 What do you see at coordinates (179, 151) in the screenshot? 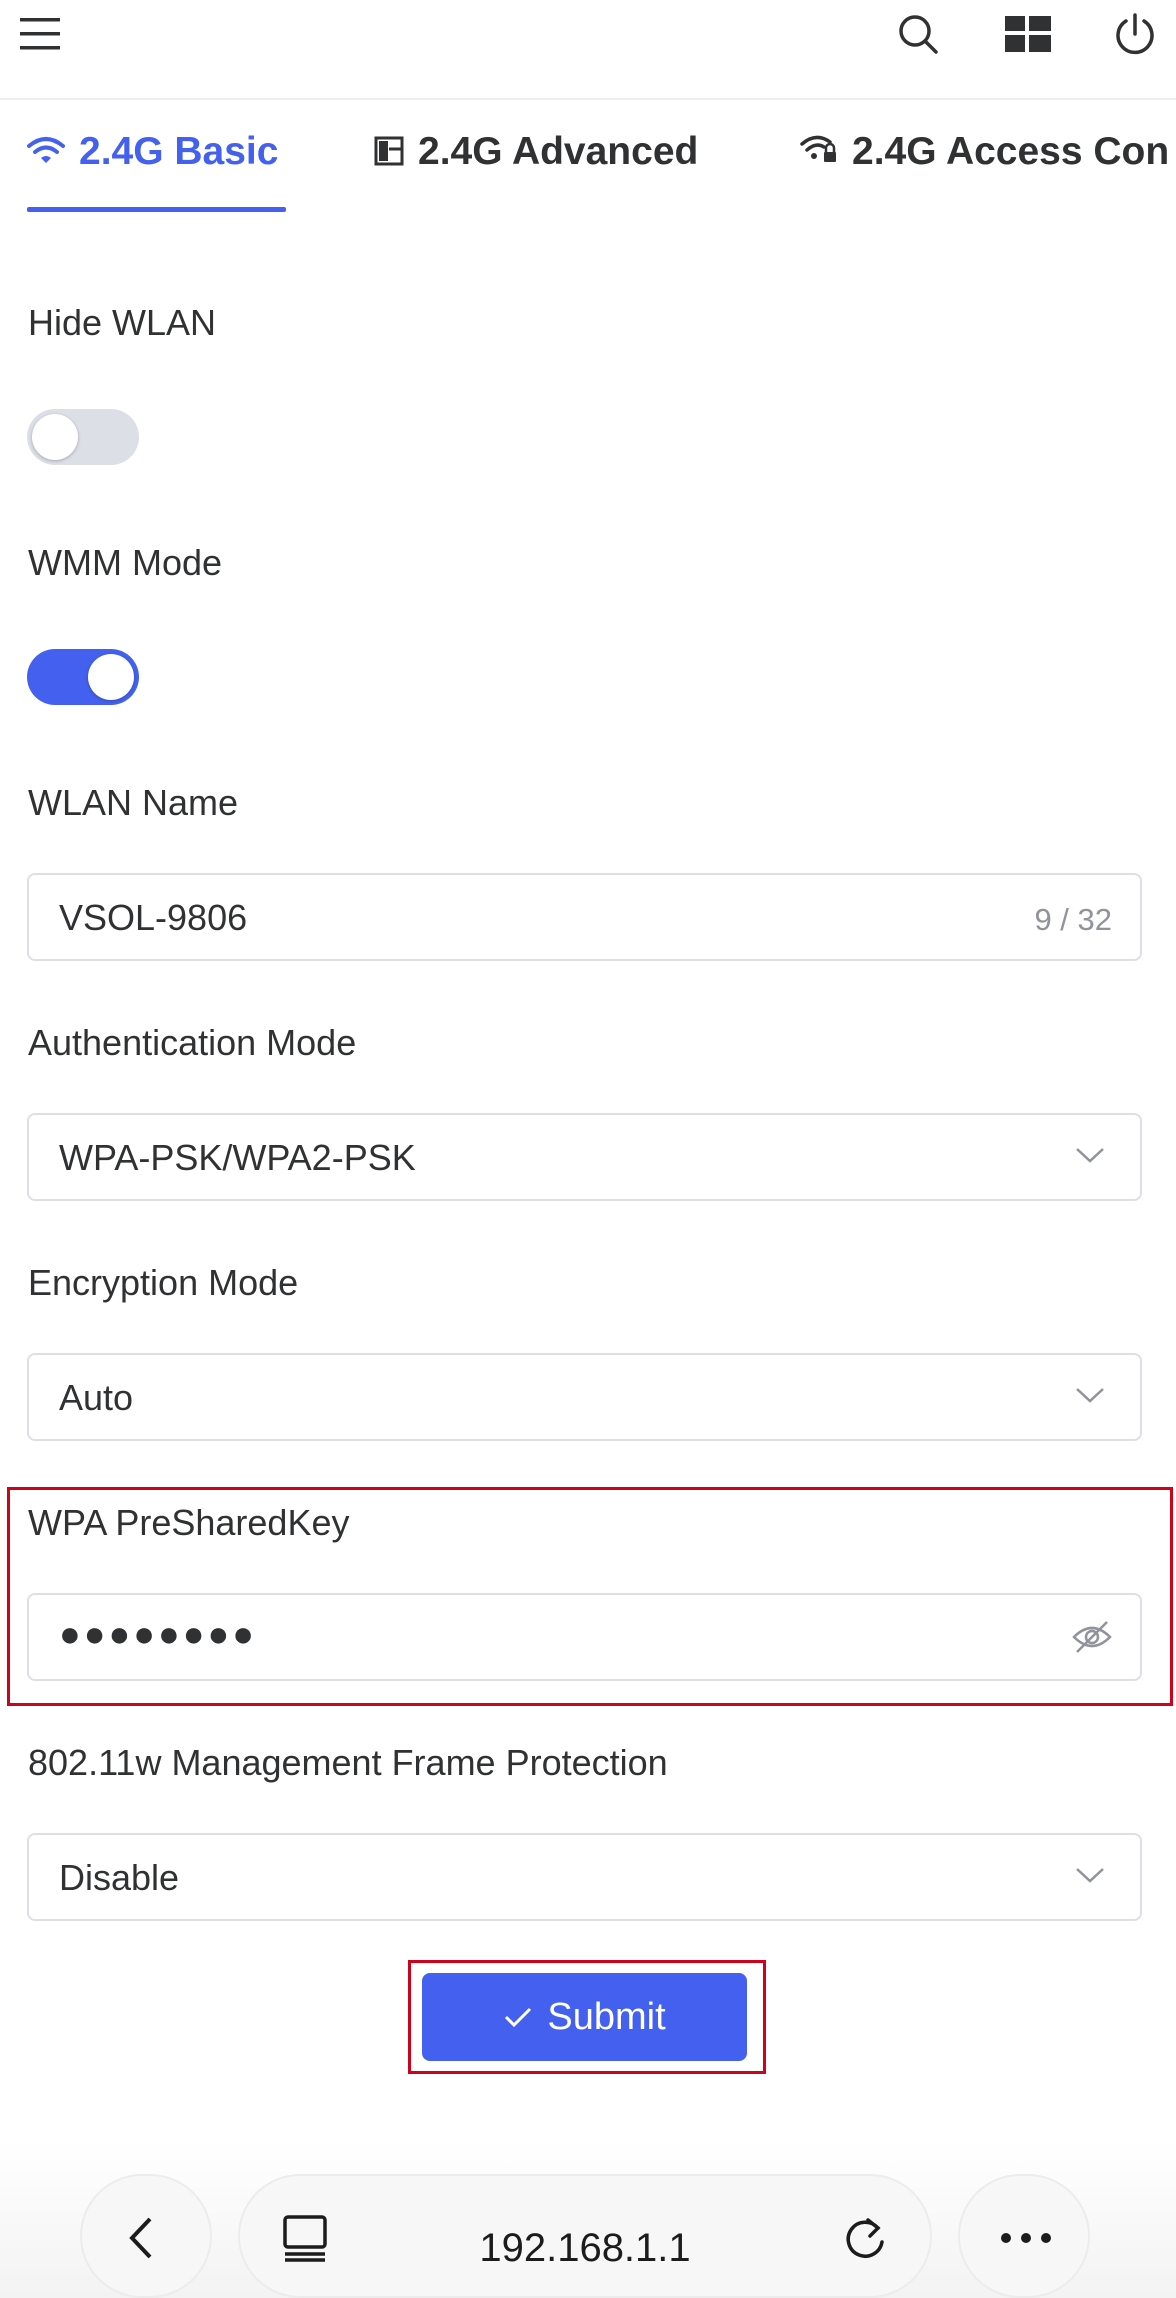
I see `tab-label: 2.4G Basic` at bounding box center [179, 151].